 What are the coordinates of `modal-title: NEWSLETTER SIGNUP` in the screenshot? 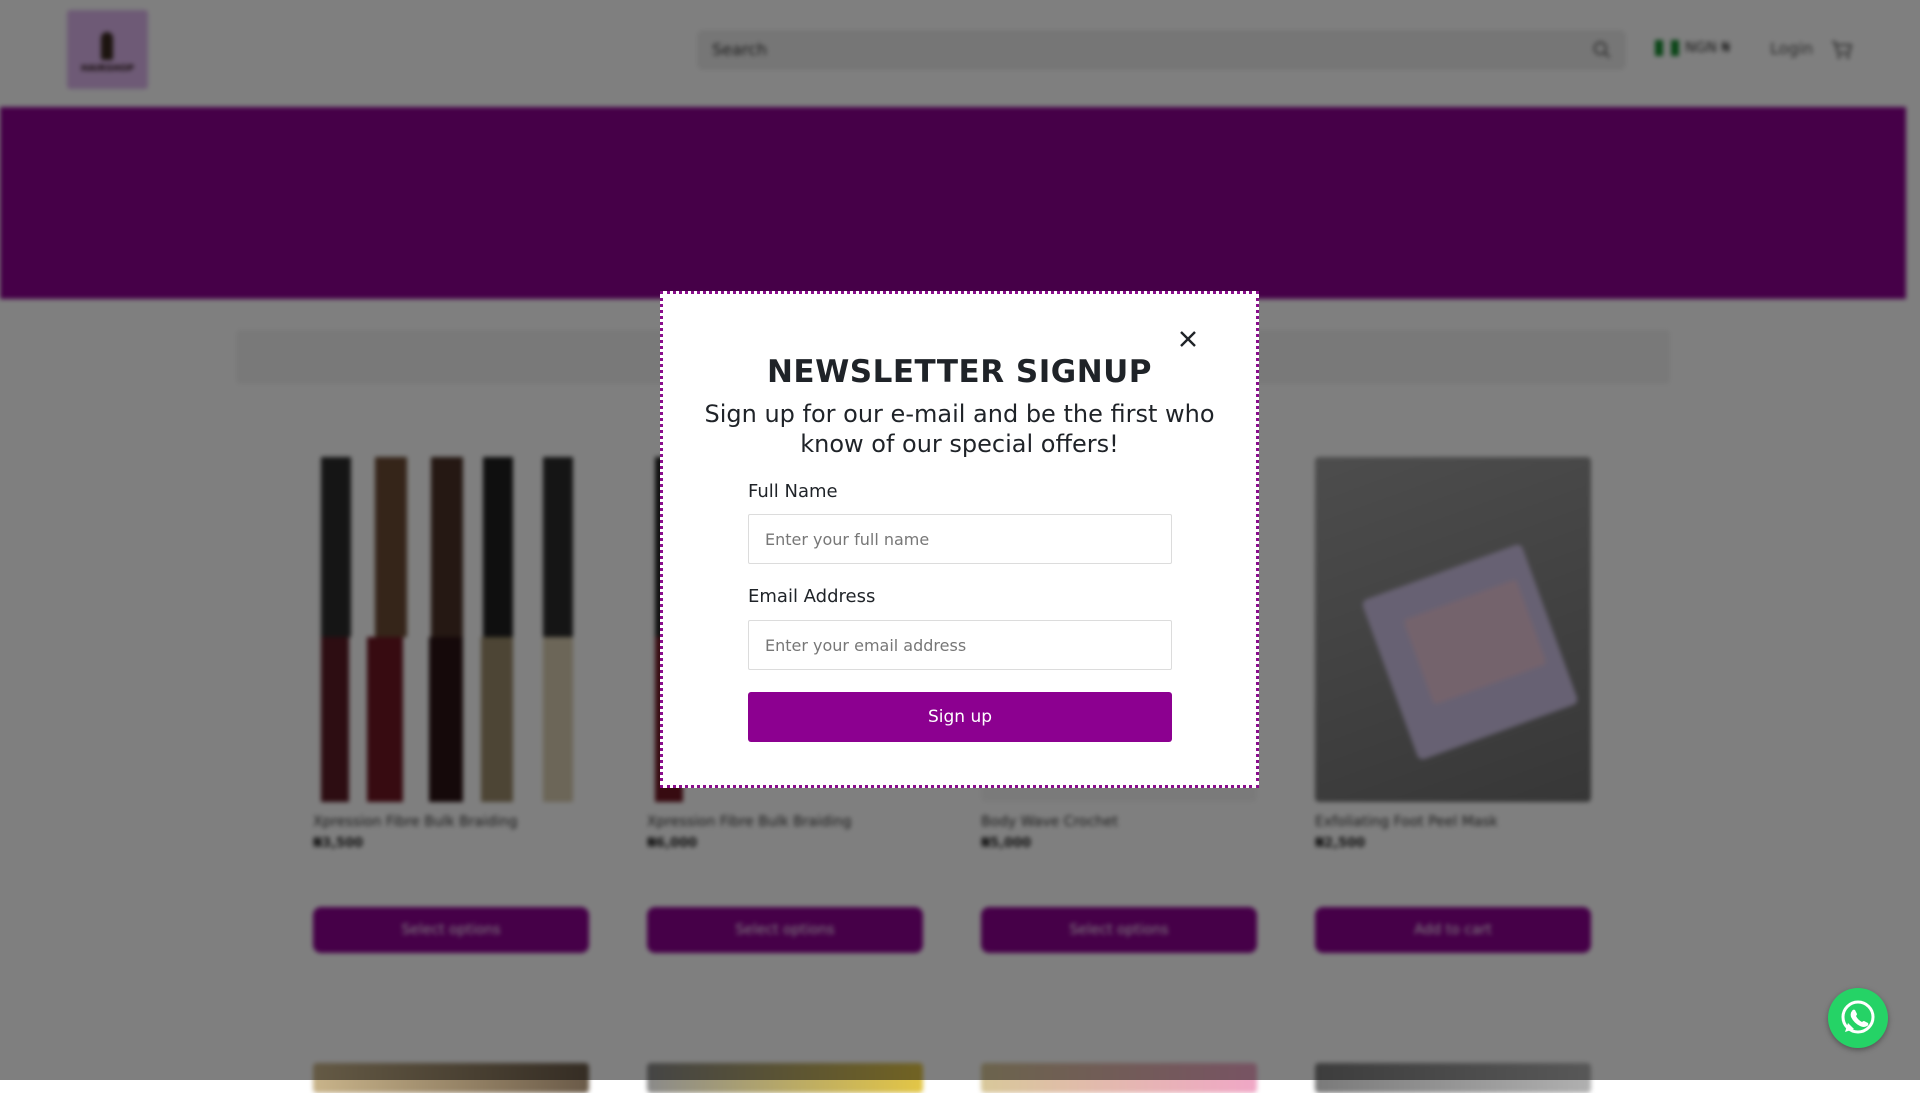 It's located at (959, 372).